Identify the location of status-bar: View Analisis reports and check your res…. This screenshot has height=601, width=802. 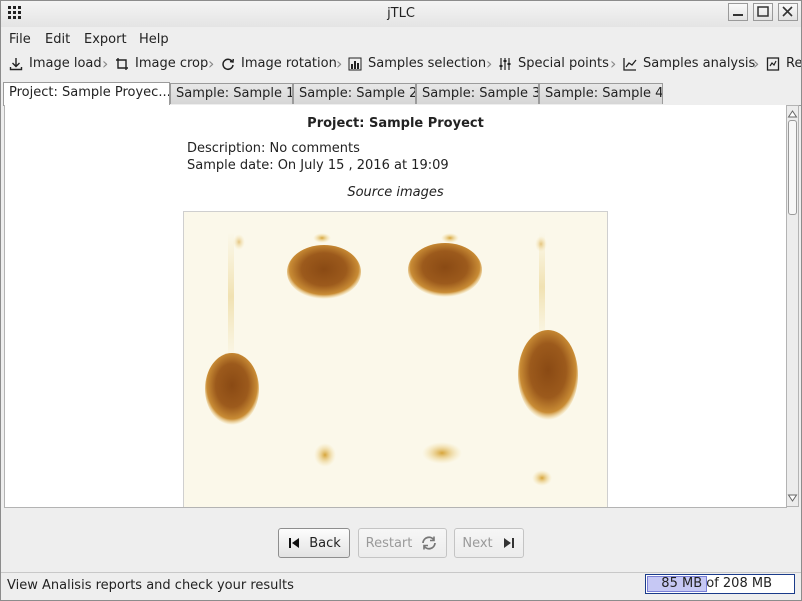
(401, 586).